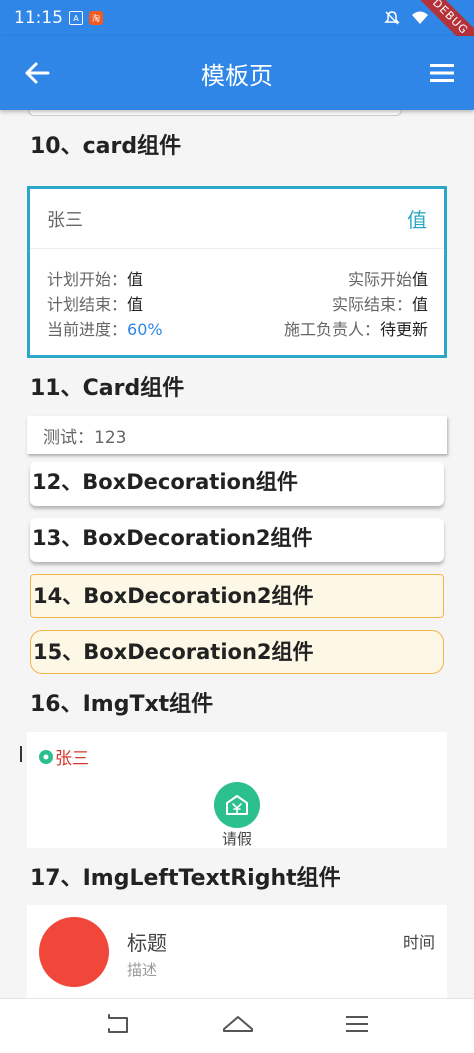 The width and height of the screenshot is (474, 1053). What do you see at coordinates (145, 329) in the screenshot?
I see `progress-value: 60%` at bounding box center [145, 329].